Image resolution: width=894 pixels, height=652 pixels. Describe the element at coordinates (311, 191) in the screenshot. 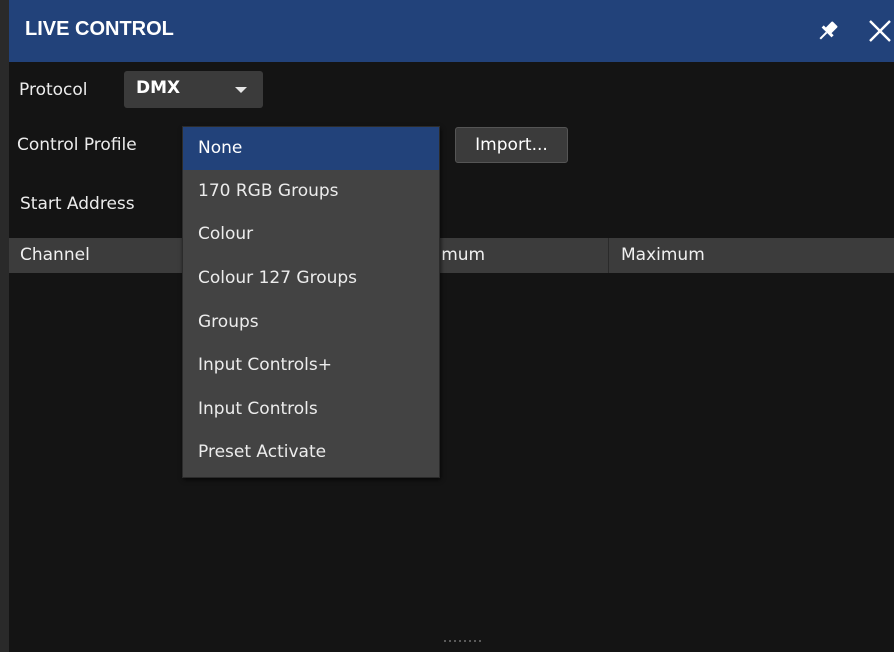

I see `dropdown-option-170-rgb-groups: 170 RGB Groups` at that location.